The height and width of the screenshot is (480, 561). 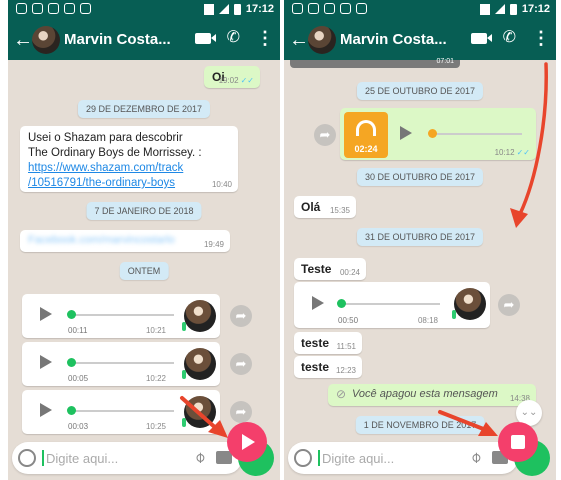 What do you see at coordinates (204, 417) in the screenshot?
I see `annotation-arrow` at bounding box center [204, 417].